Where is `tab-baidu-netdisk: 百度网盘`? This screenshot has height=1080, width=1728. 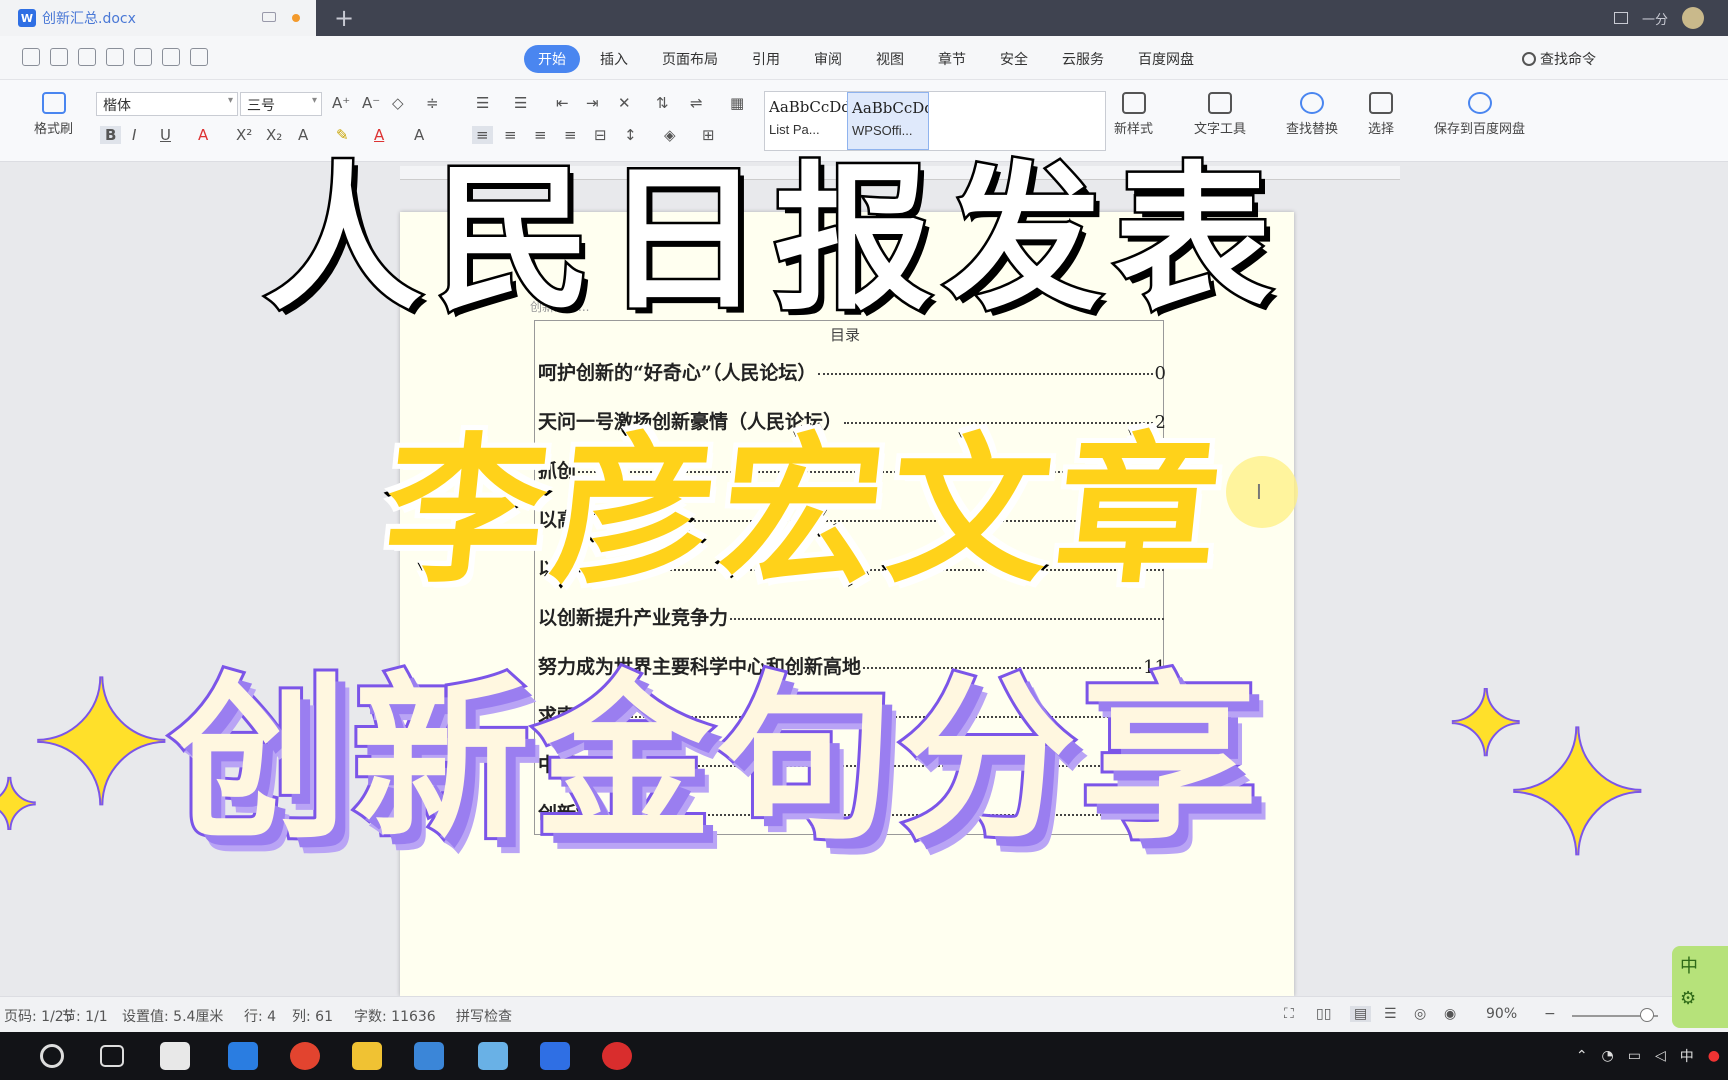
tab-baidu-netdisk: 百度网盘 is located at coordinates (1166, 59).